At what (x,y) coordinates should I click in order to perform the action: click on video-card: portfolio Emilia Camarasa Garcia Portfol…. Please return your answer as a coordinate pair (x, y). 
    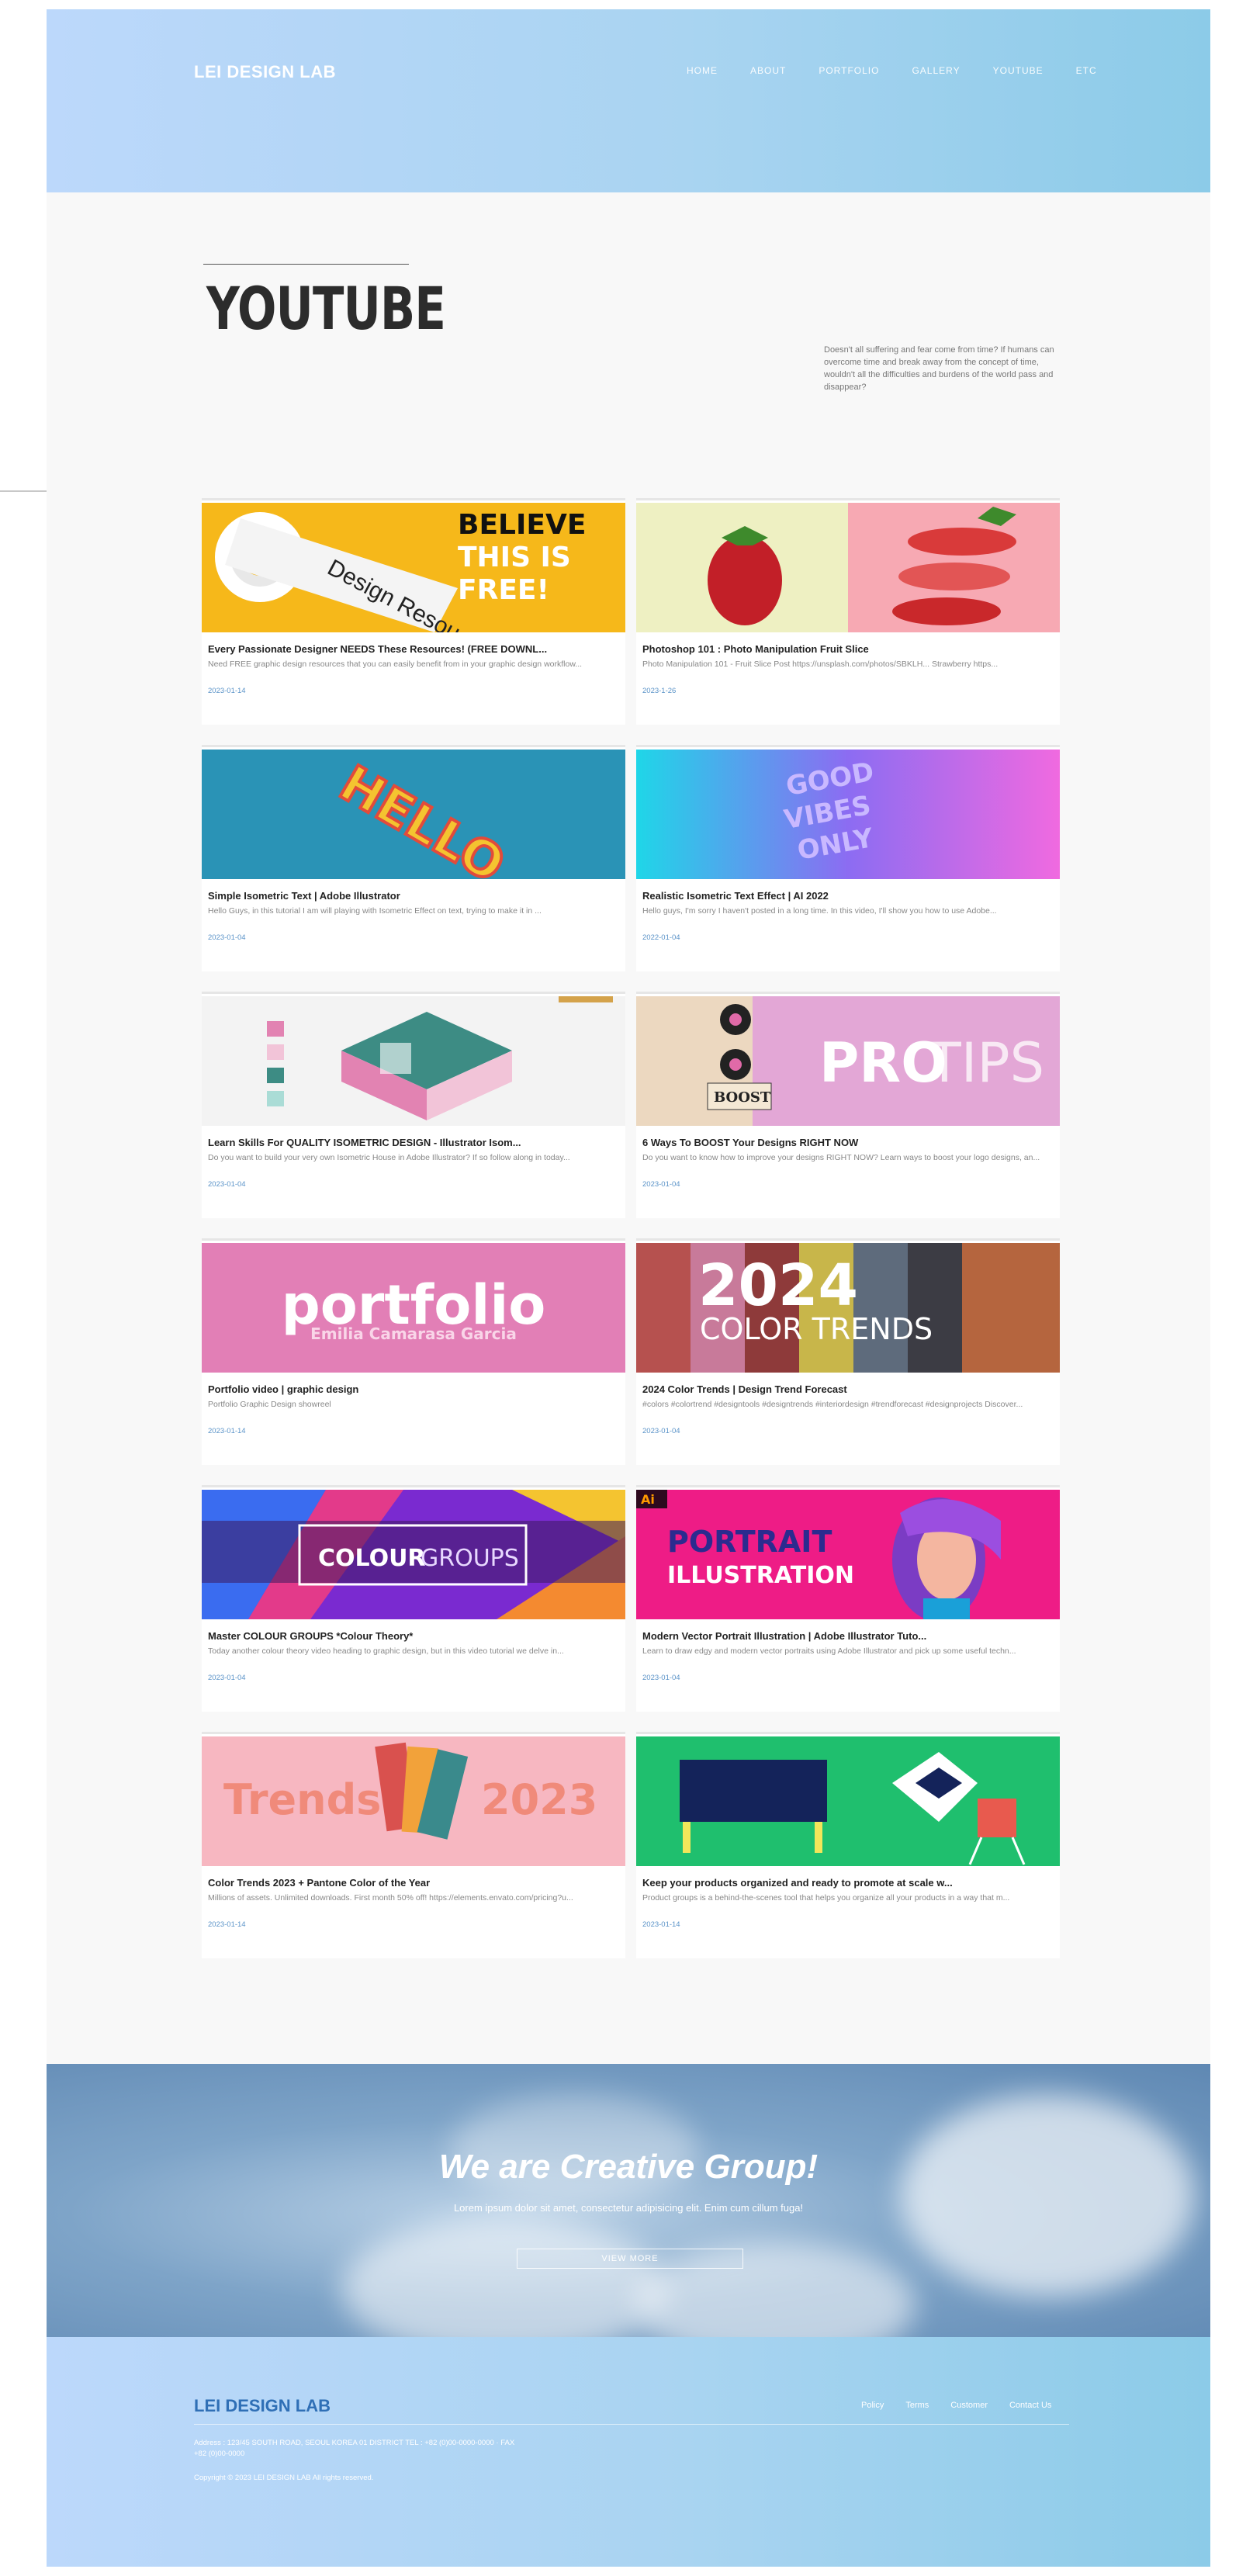
    Looking at the image, I should click on (413, 1351).